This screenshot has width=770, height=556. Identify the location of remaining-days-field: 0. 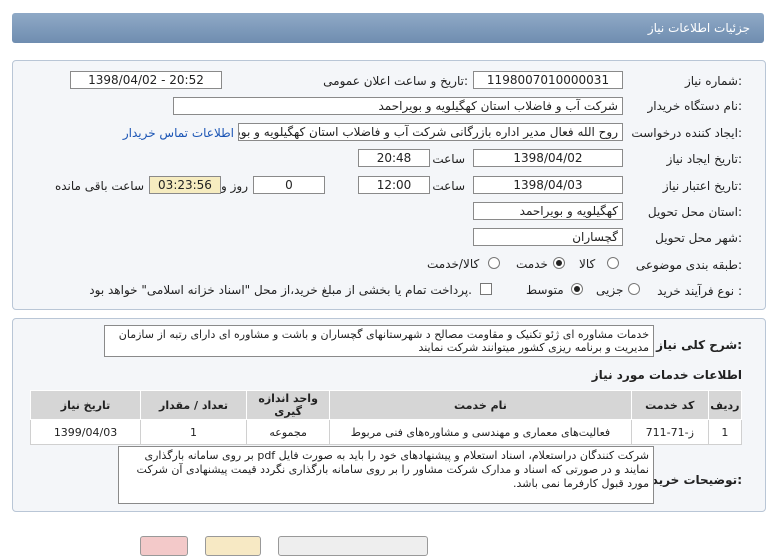
(289, 185).